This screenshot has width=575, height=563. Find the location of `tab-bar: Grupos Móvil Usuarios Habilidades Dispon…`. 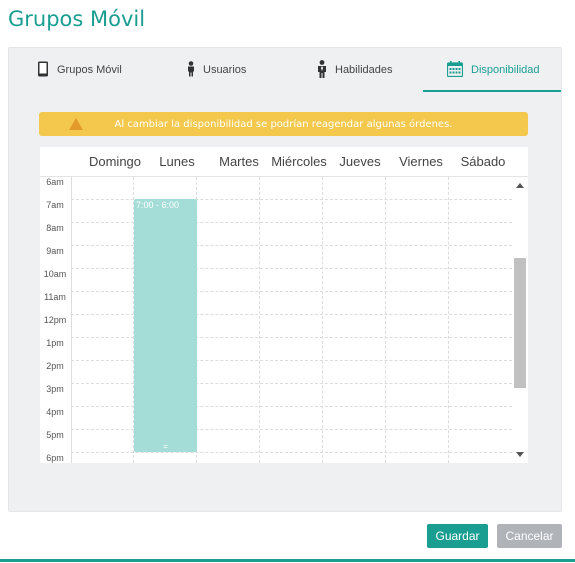

tab-bar: Grupos Móvil Usuarios Habilidades Dispon… is located at coordinates (285, 70).